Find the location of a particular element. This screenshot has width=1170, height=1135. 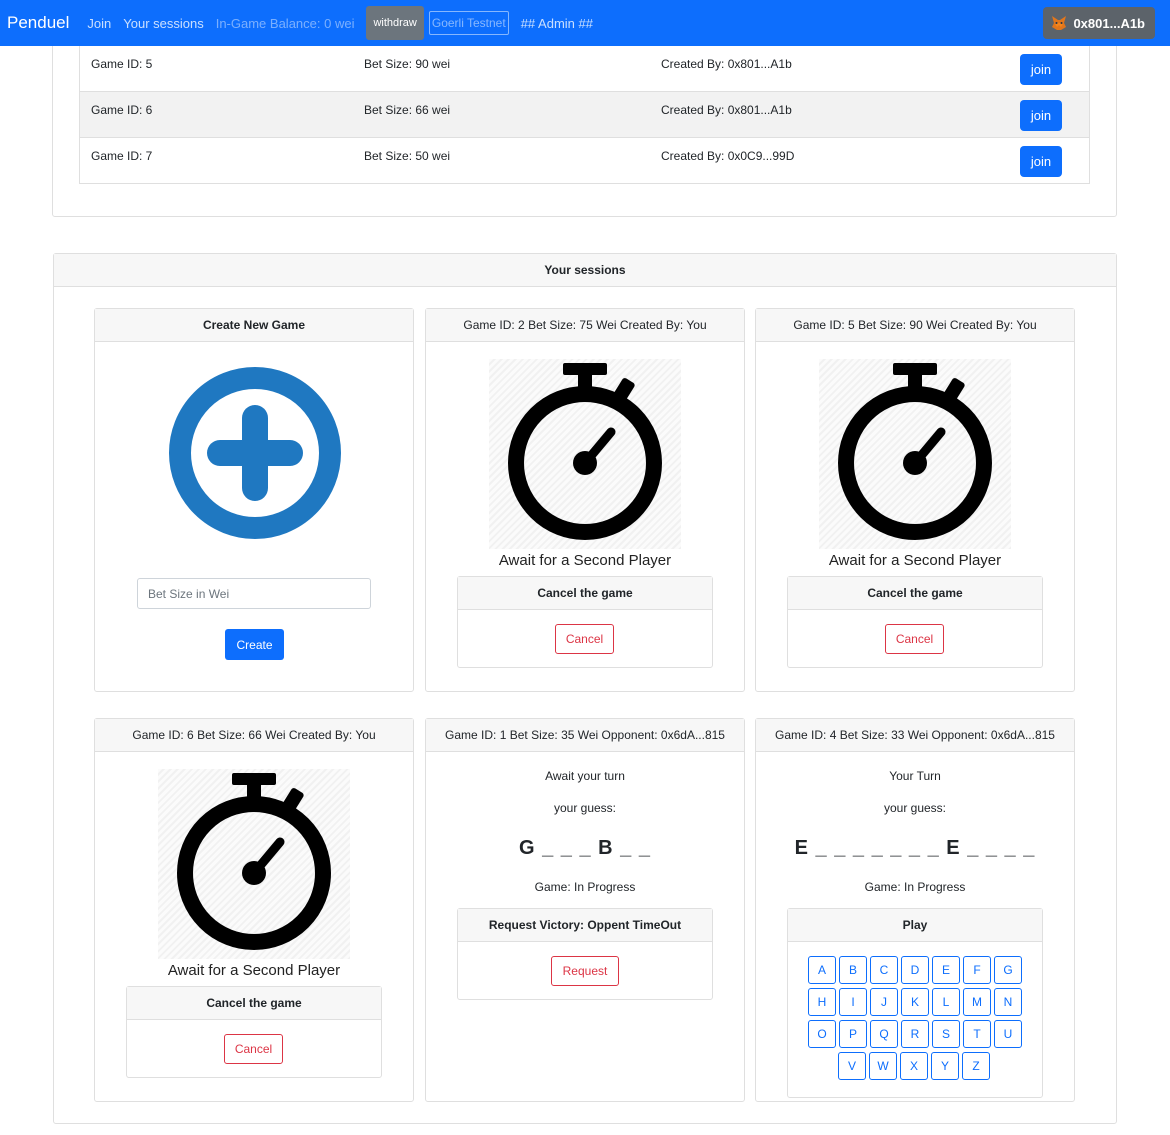

letter-button: L is located at coordinates (946, 1002).